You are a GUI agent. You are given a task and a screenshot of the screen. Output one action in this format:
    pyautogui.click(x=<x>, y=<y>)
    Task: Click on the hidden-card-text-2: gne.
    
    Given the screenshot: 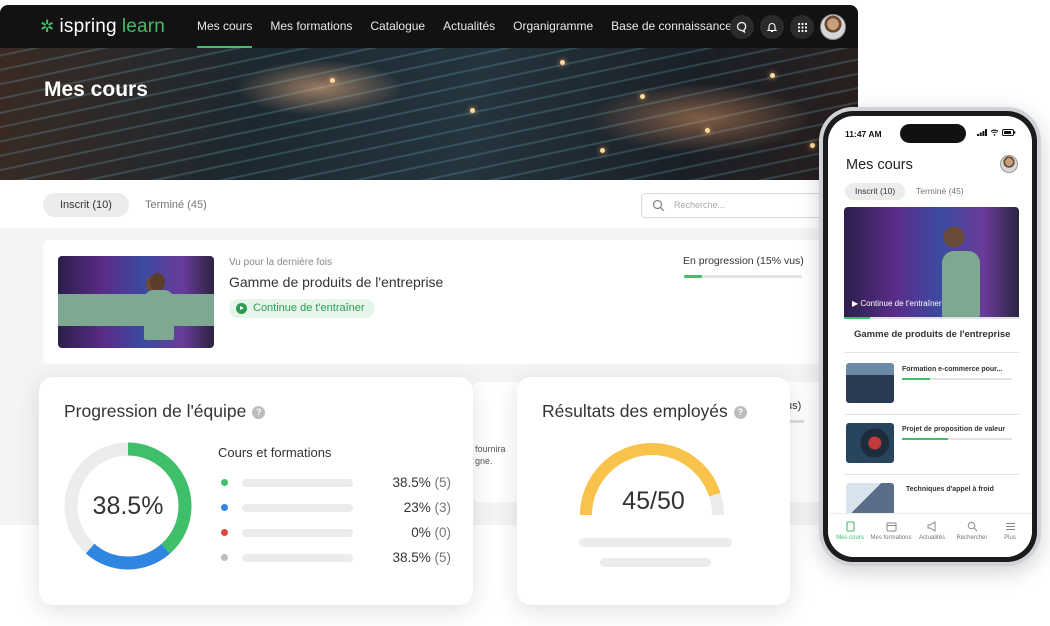 What is the action you would take?
    pyautogui.click(x=484, y=461)
    